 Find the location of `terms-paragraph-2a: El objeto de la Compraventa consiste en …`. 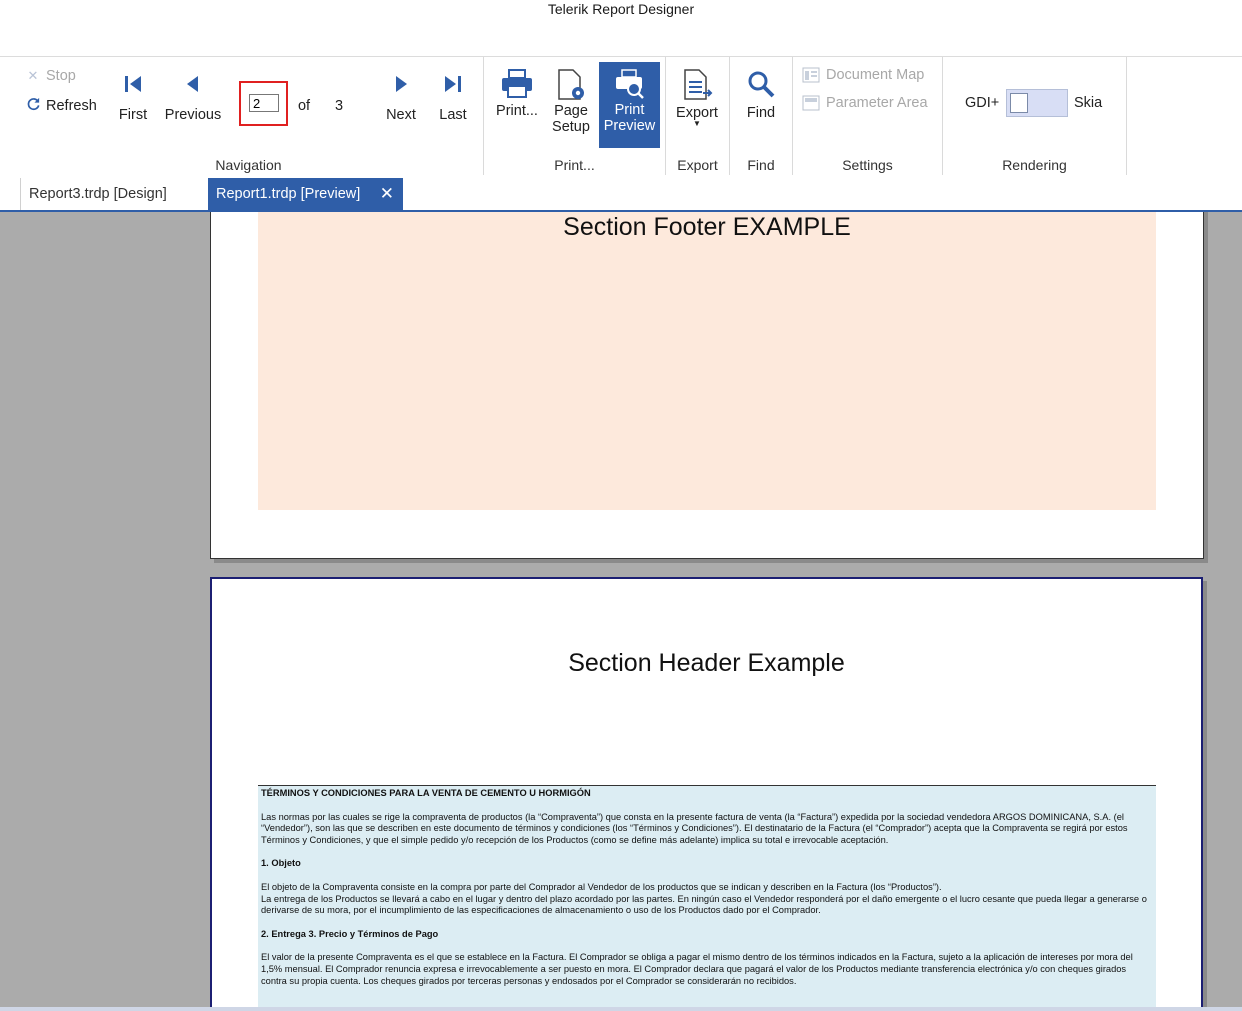

terms-paragraph-2a: El objeto de la Compraventa consiste en … is located at coordinates (601, 886).